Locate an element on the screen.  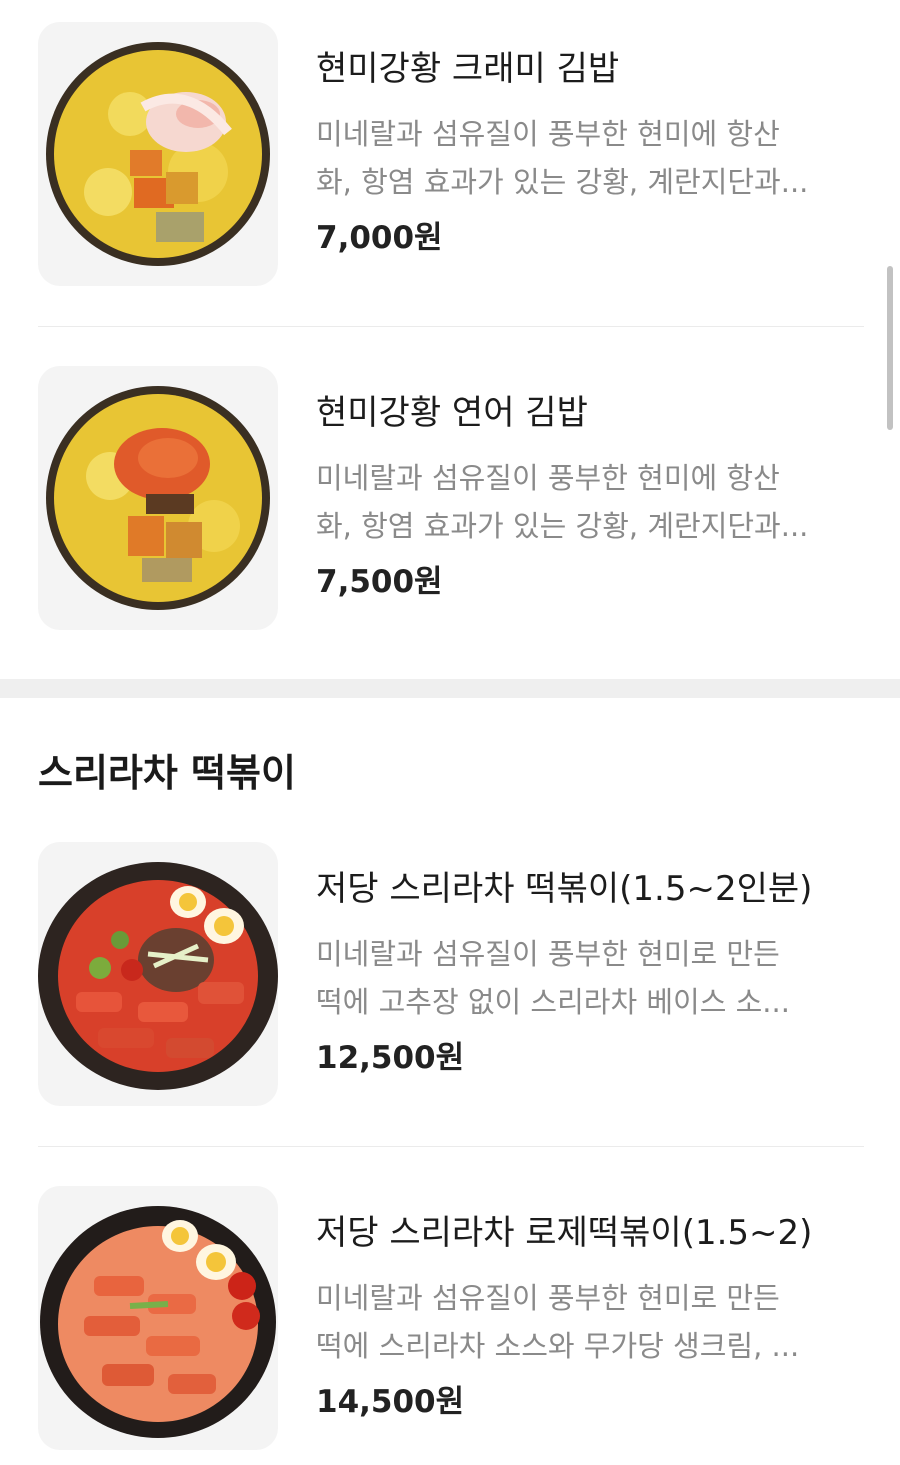
menu-item-price: 14,500원 is located at coordinates (390, 1402).